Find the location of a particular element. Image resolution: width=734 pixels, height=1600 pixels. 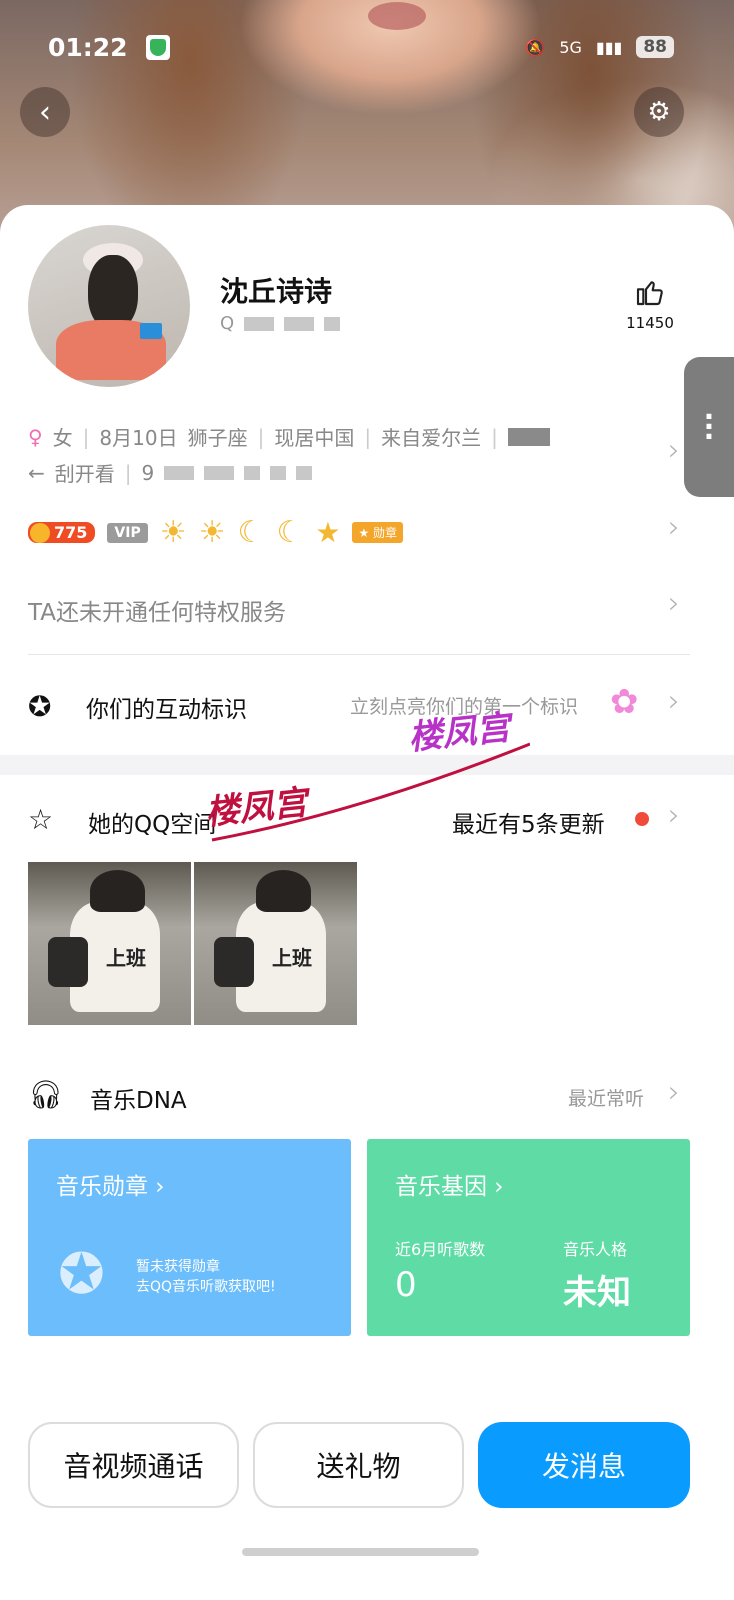

medal-label: 勋章 is located at coordinates (385, 533).